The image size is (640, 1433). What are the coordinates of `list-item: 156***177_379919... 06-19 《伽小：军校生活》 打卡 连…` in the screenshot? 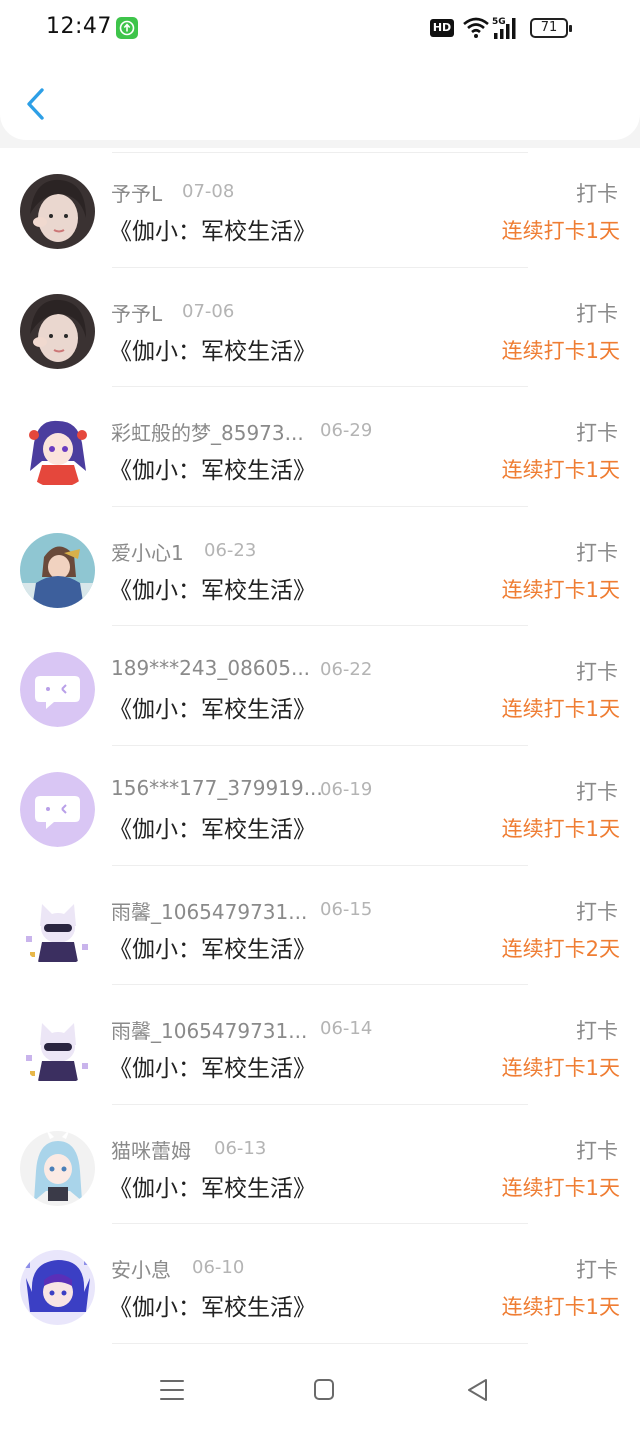 It's located at (320, 806).